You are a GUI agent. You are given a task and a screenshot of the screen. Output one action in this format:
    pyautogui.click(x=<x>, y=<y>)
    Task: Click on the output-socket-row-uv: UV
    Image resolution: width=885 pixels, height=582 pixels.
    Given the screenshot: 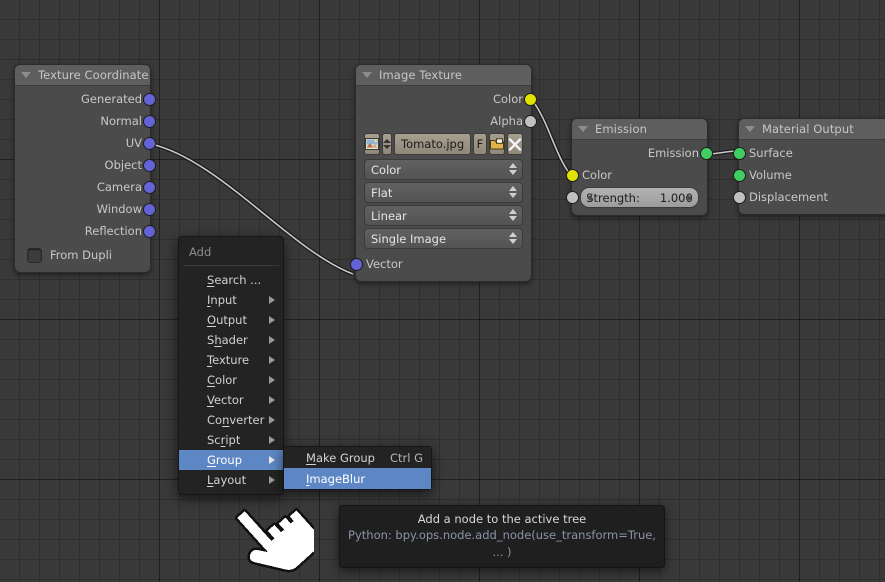 What is the action you would take?
    pyautogui.click(x=85, y=143)
    